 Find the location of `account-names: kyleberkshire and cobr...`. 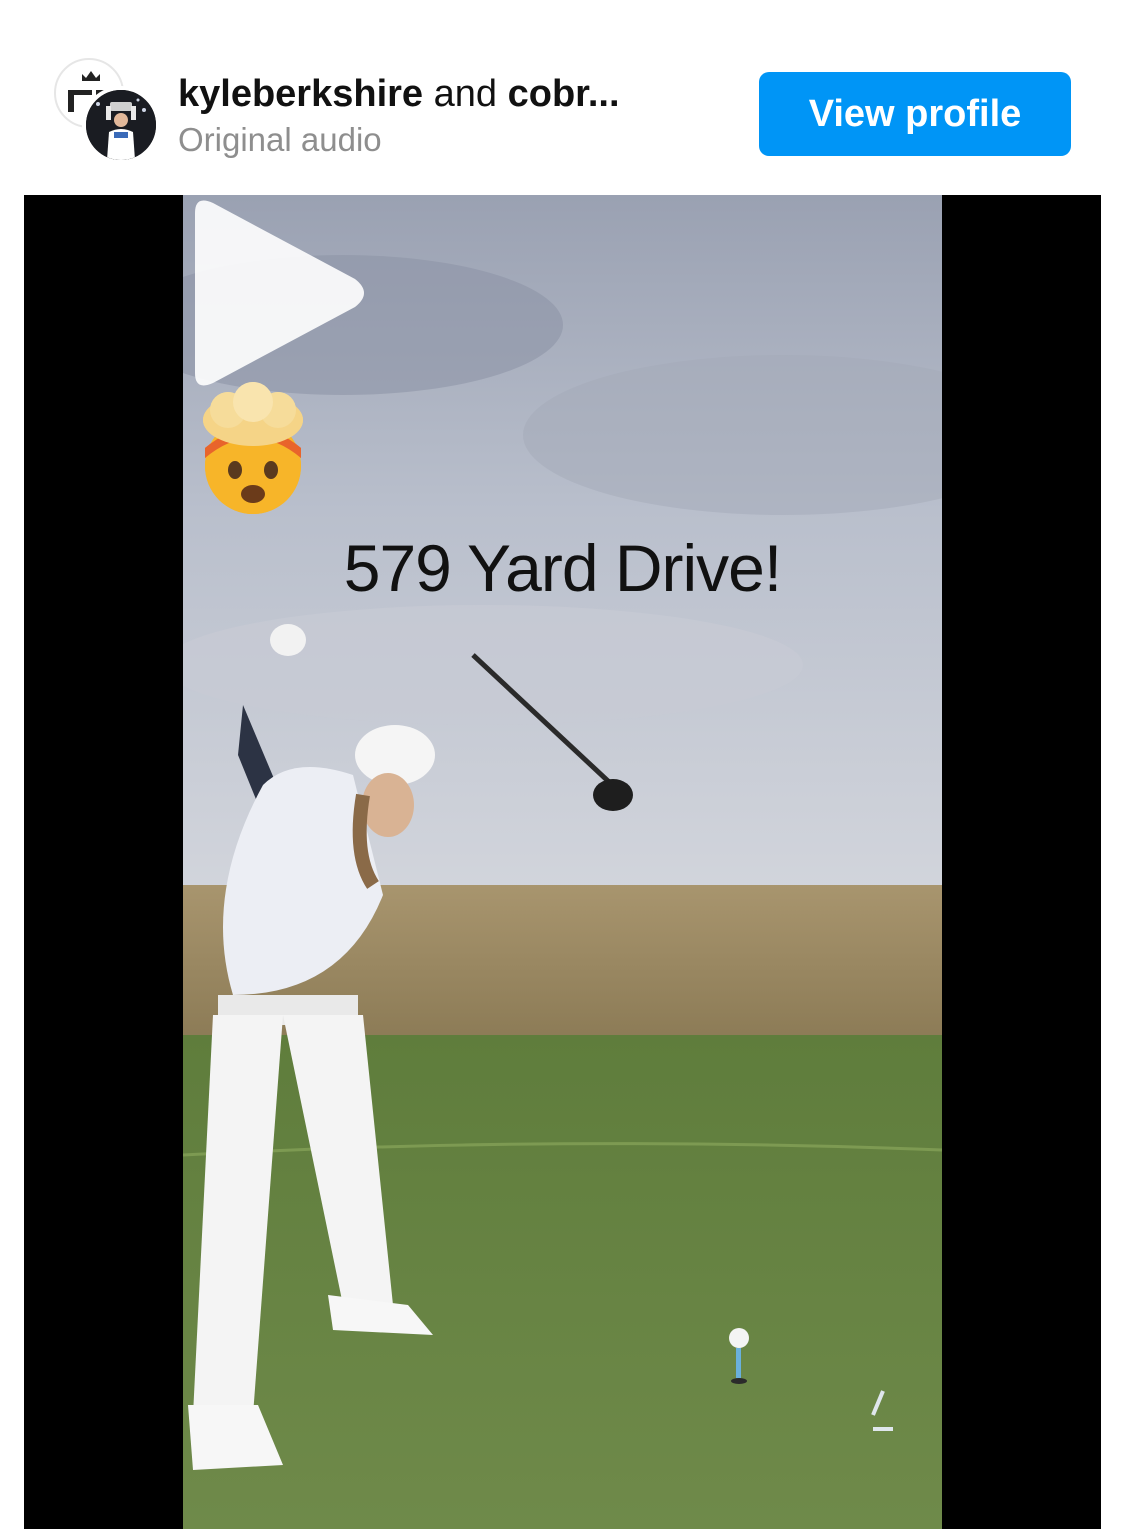

account-names: kyleberkshire and cobr... is located at coordinates (399, 94).